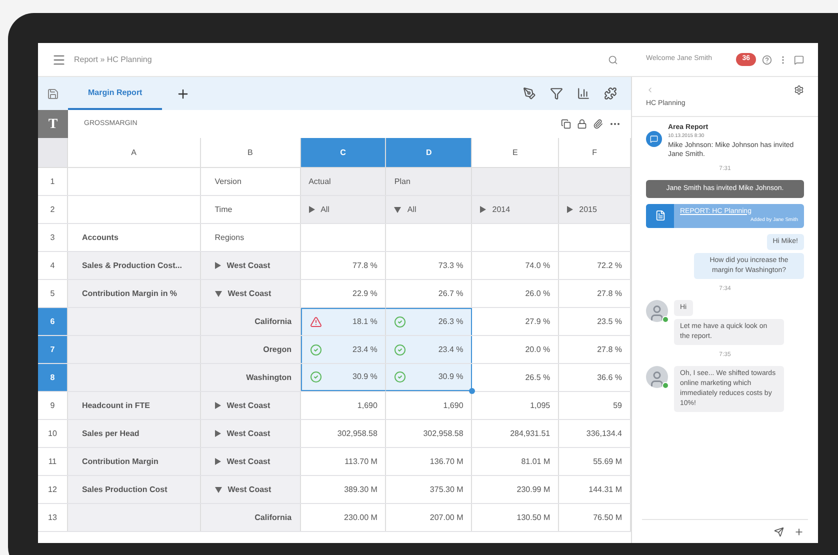  I want to click on table-cell: Oregon, so click(250, 349).